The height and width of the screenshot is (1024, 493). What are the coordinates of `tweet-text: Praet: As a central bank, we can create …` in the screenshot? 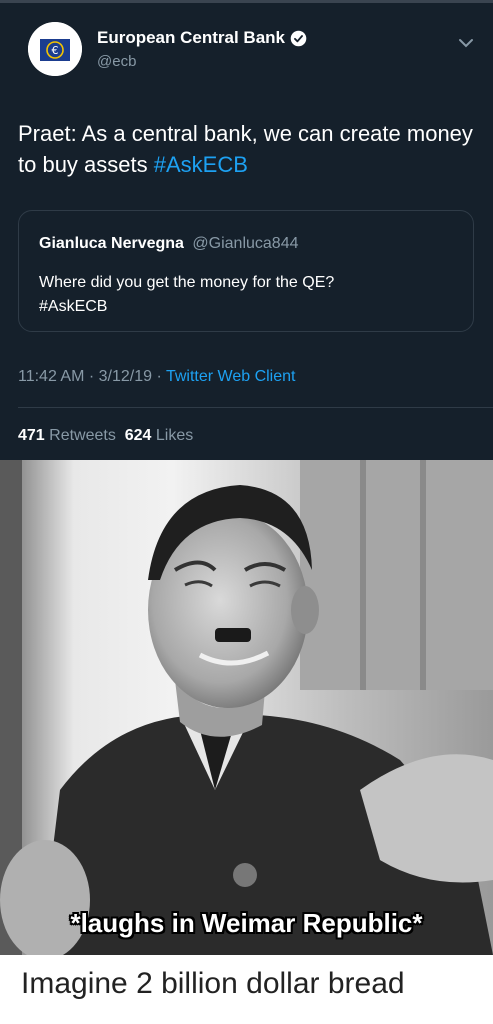 It's located at (248, 149).